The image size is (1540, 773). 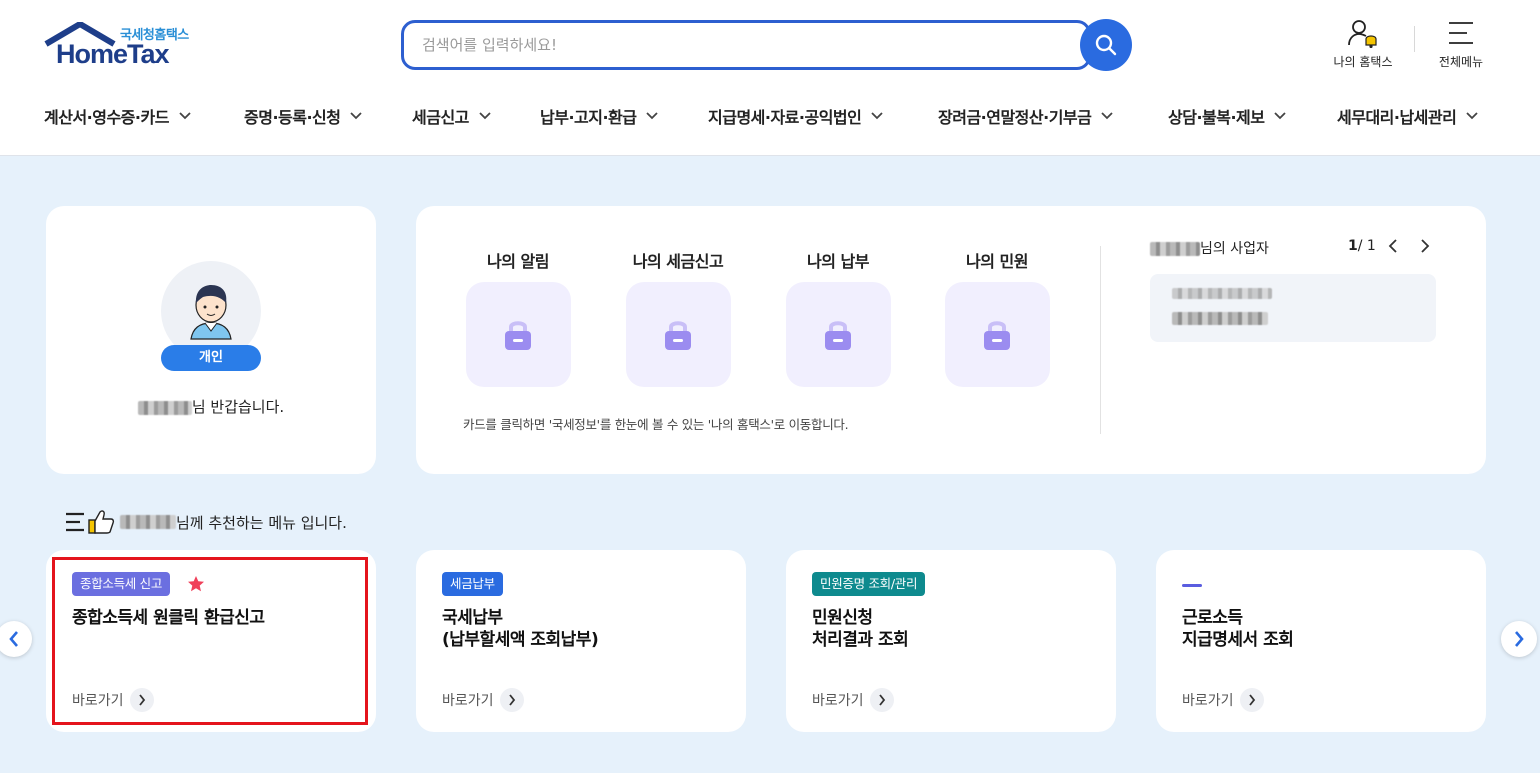 I want to click on recommend-card-tax-payment: 세금납부 국세납부 (납부할세액 조회납부) 바로가기, so click(x=581, y=641).